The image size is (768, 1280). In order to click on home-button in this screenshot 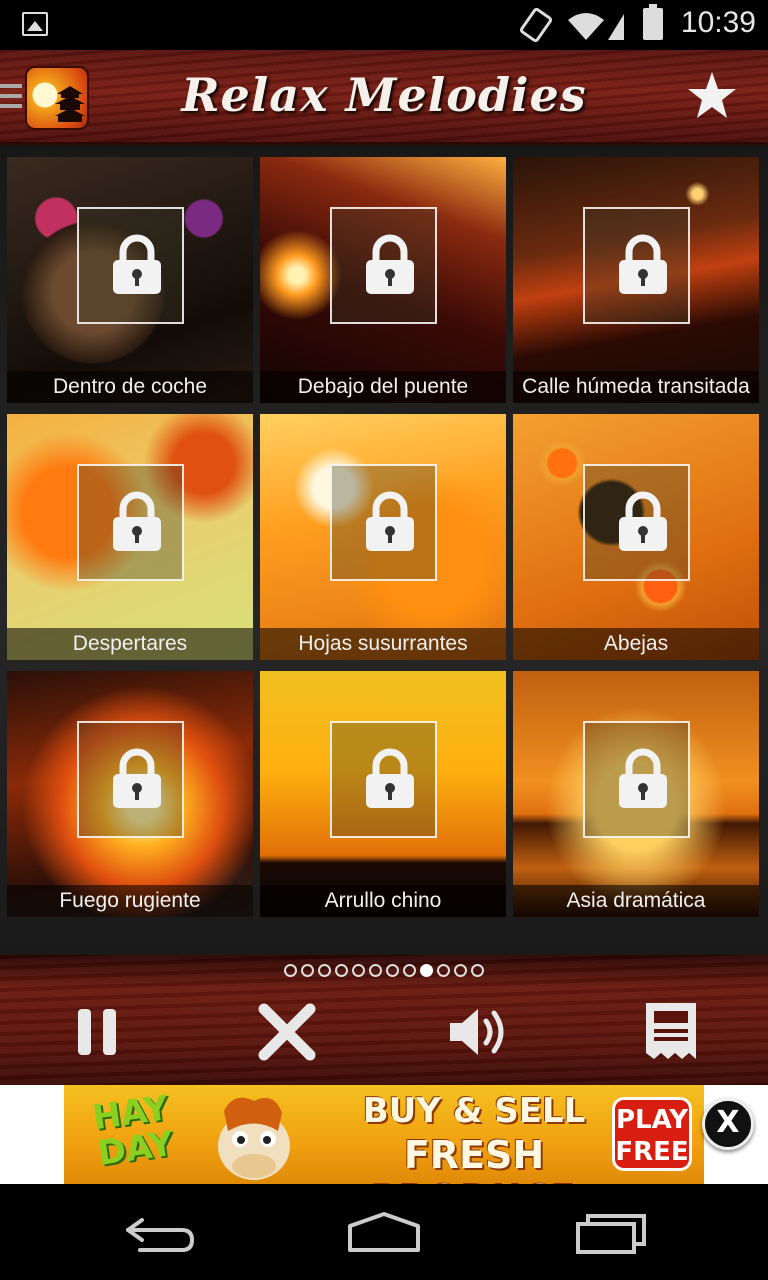, I will do `click(384, 1232)`.